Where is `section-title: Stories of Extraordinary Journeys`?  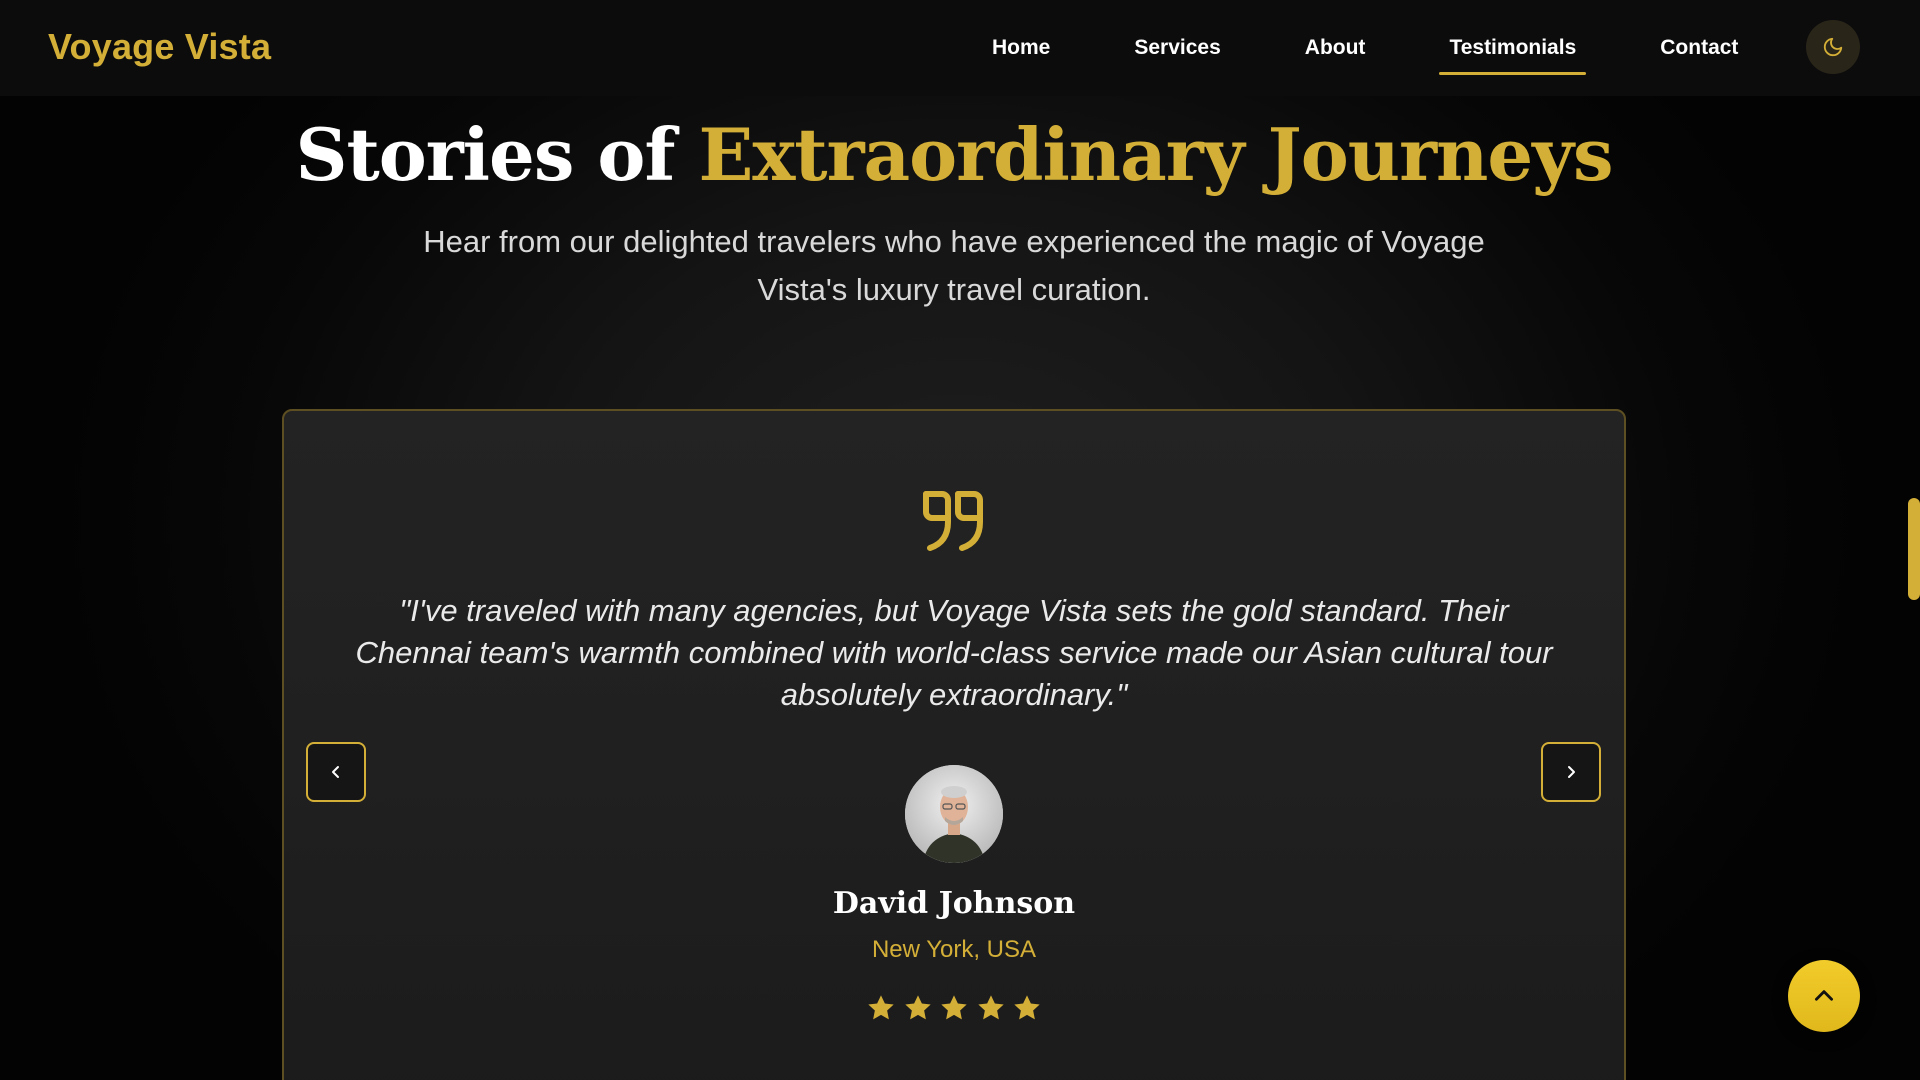
section-title: Stories of Extraordinary Journeys is located at coordinates (954, 154).